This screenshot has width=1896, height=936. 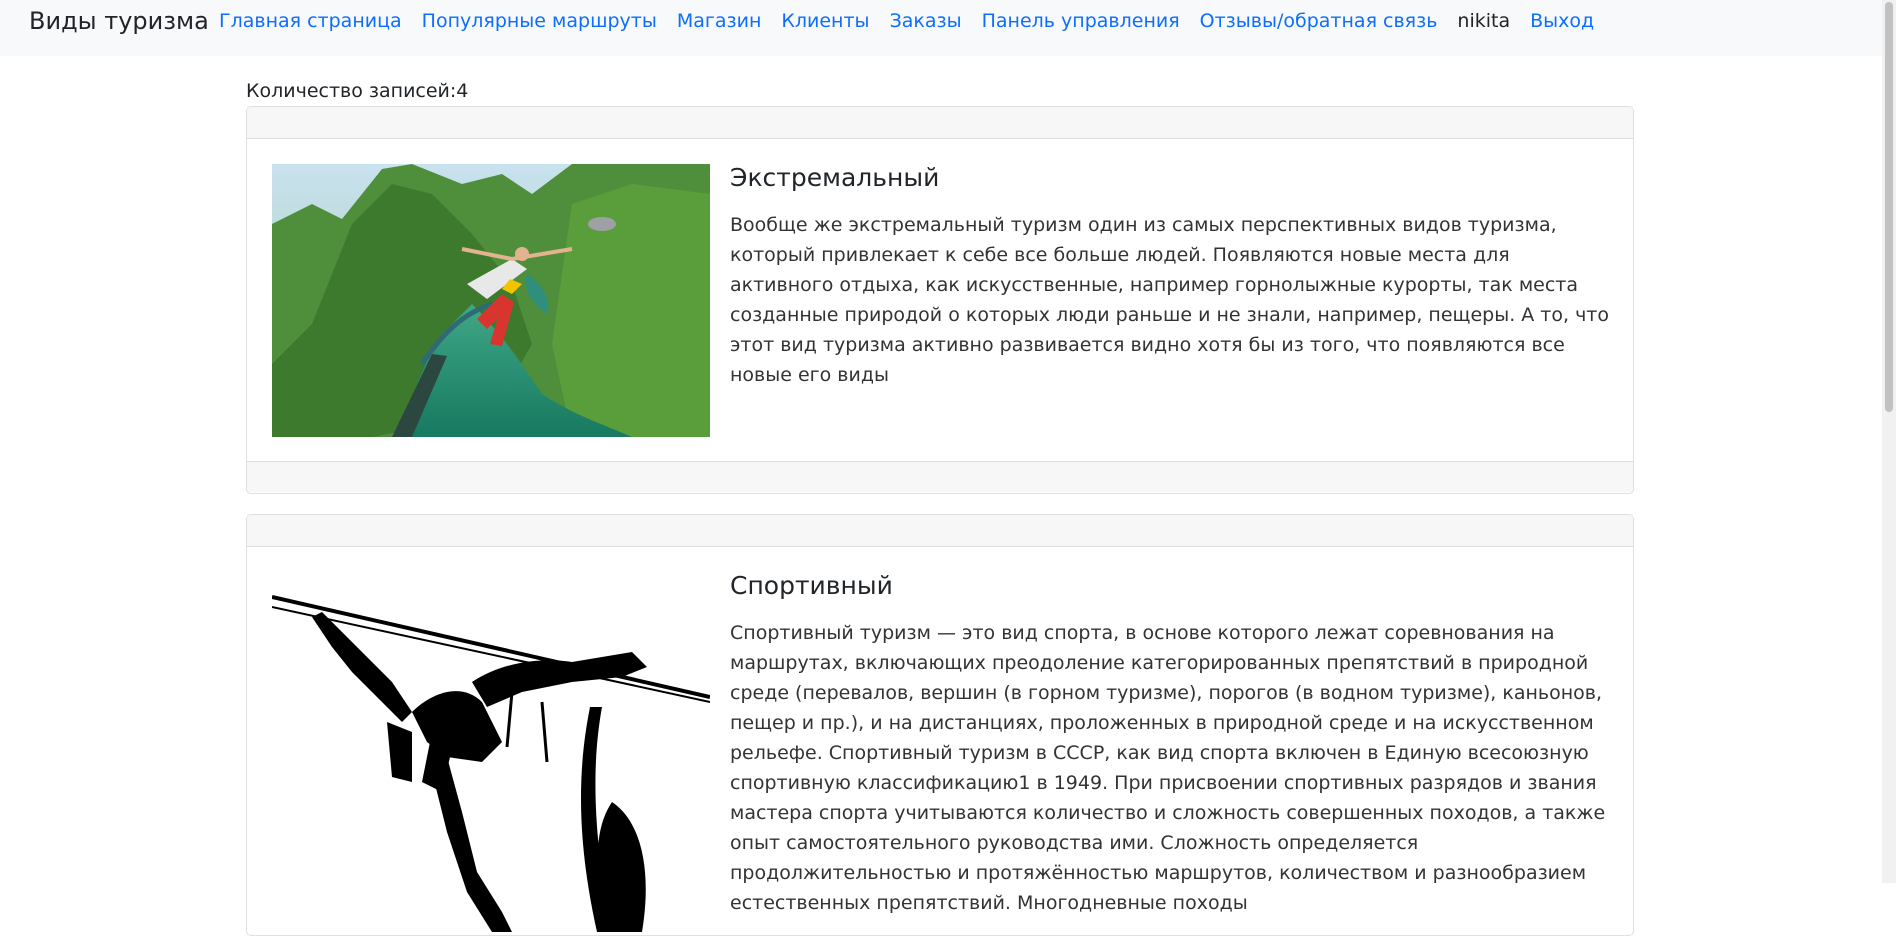 What do you see at coordinates (1889, 207) in the screenshot?
I see `scrollbar-thumb` at bounding box center [1889, 207].